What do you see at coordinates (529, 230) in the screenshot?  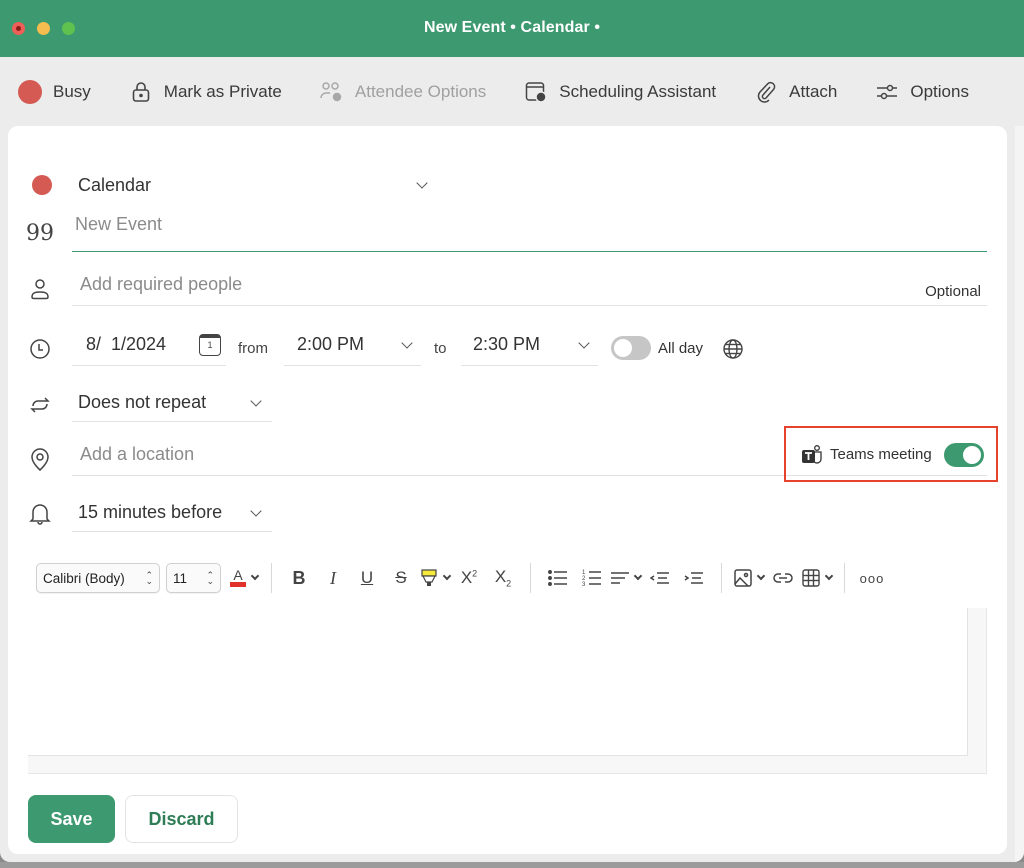 I see `event-title-input: New Event` at bounding box center [529, 230].